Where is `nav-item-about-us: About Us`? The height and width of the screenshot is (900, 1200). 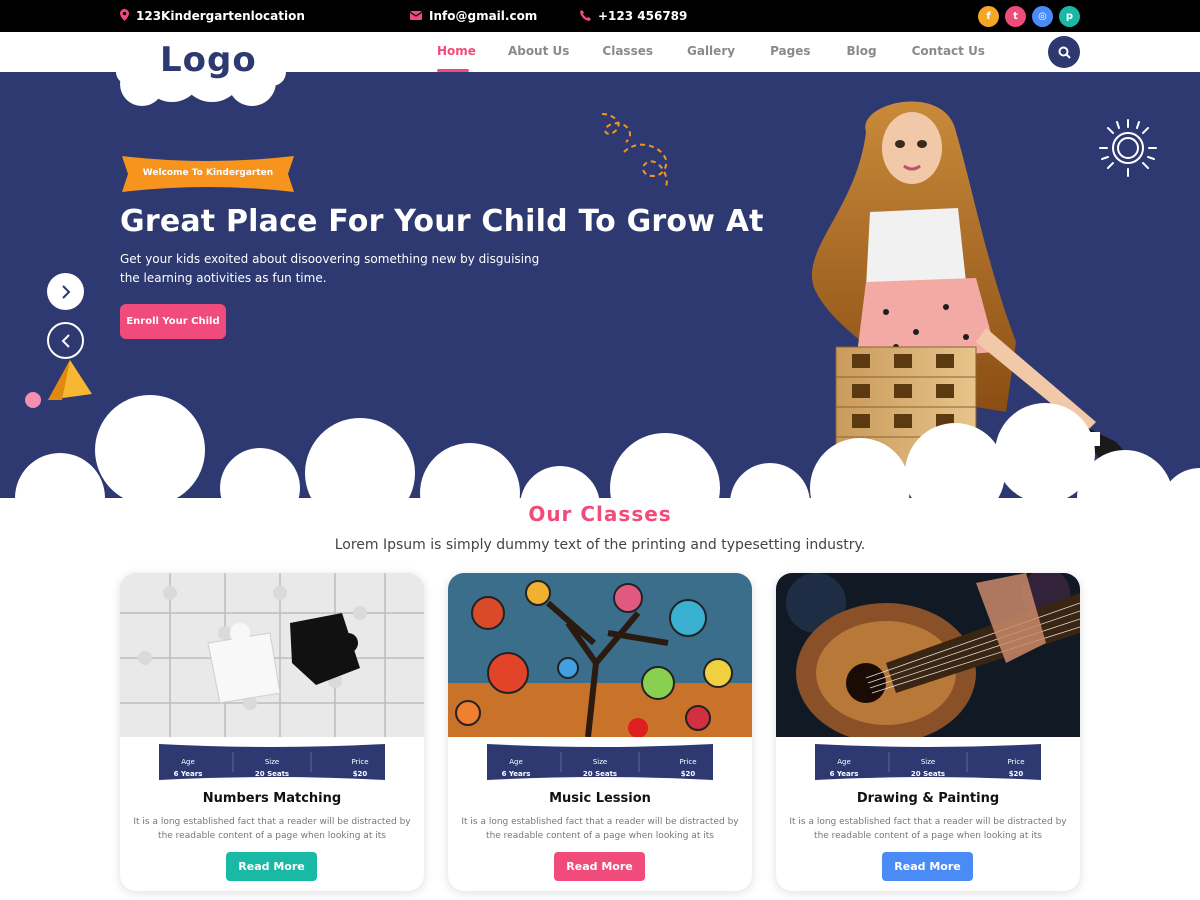 nav-item-about-us: About Us is located at coordinates (538, 51).